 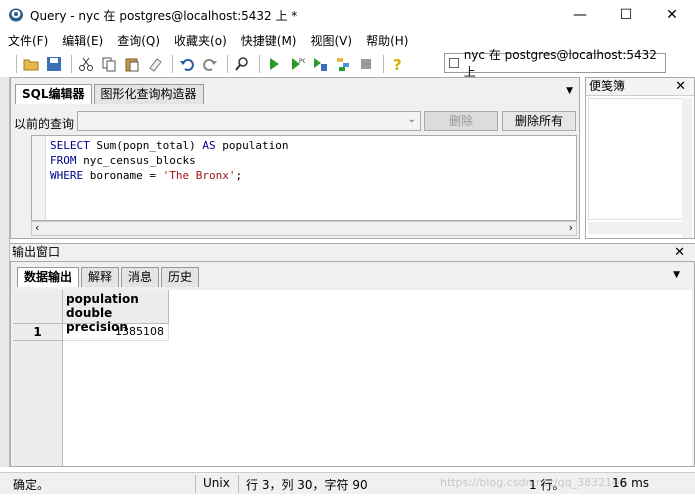 What do you see at coordinates (307, 485) in the screenshot?
I see `status-cursor-position: 行 3，列 30，字符 90` at bounding box center [307, 485].